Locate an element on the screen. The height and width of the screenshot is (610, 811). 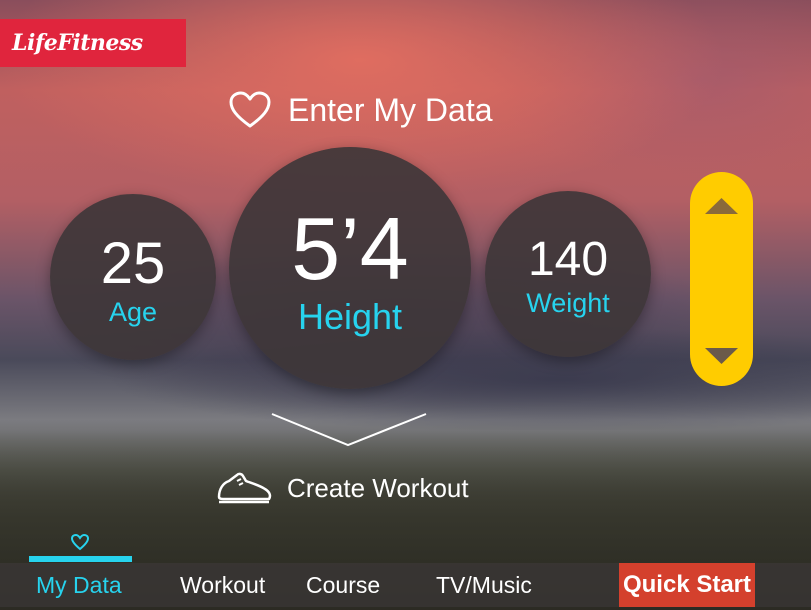
create-workout-label: Create Workout is located at coordinates (378, 487).